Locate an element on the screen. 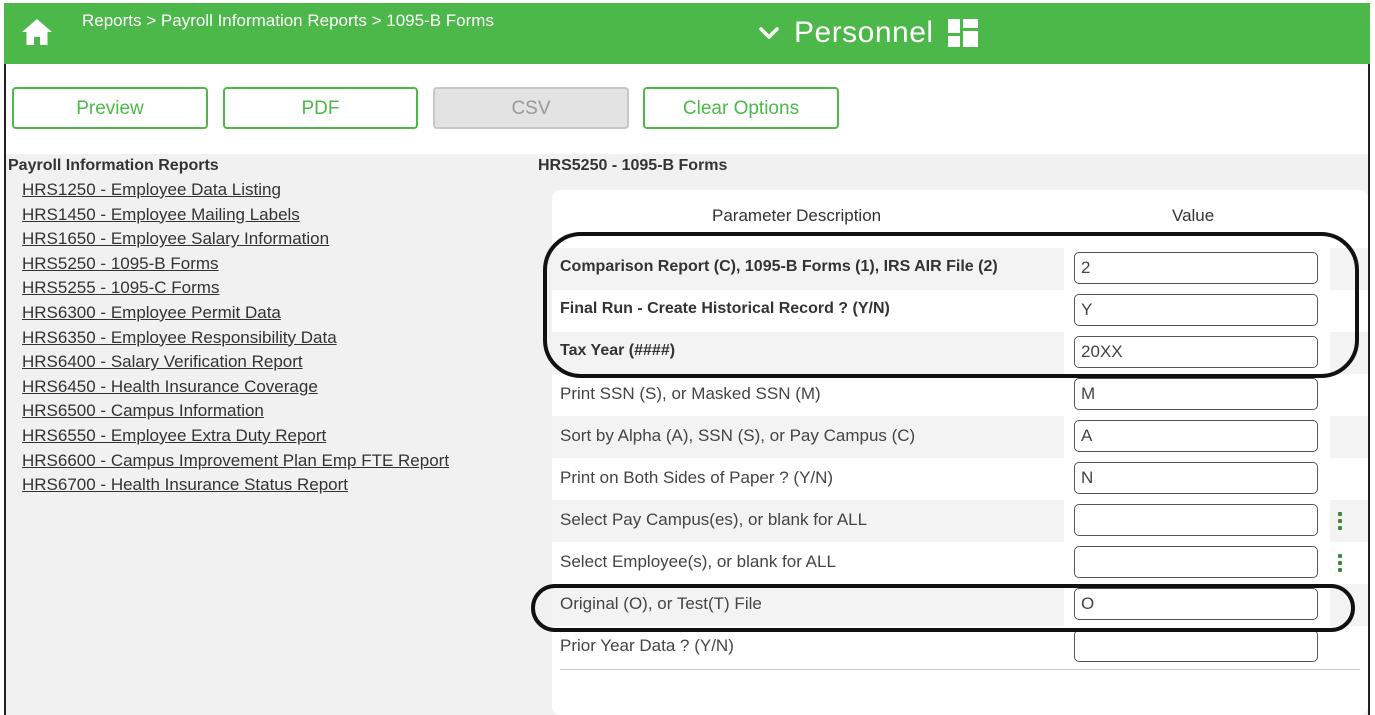  frame-right-border is located at coordinates (1369, 389).